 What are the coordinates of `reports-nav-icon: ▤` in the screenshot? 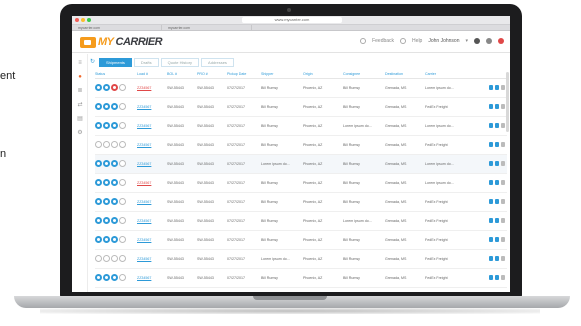 It's located at (80, 119).